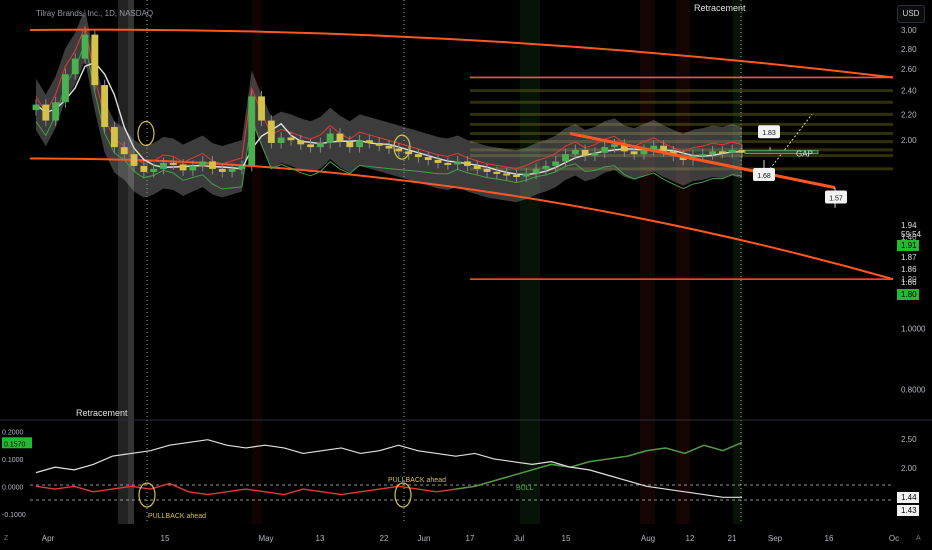  I want to click on symbol-title: Tilray Brands, Inc., 1D, NASDAQ, so click(95, 13).